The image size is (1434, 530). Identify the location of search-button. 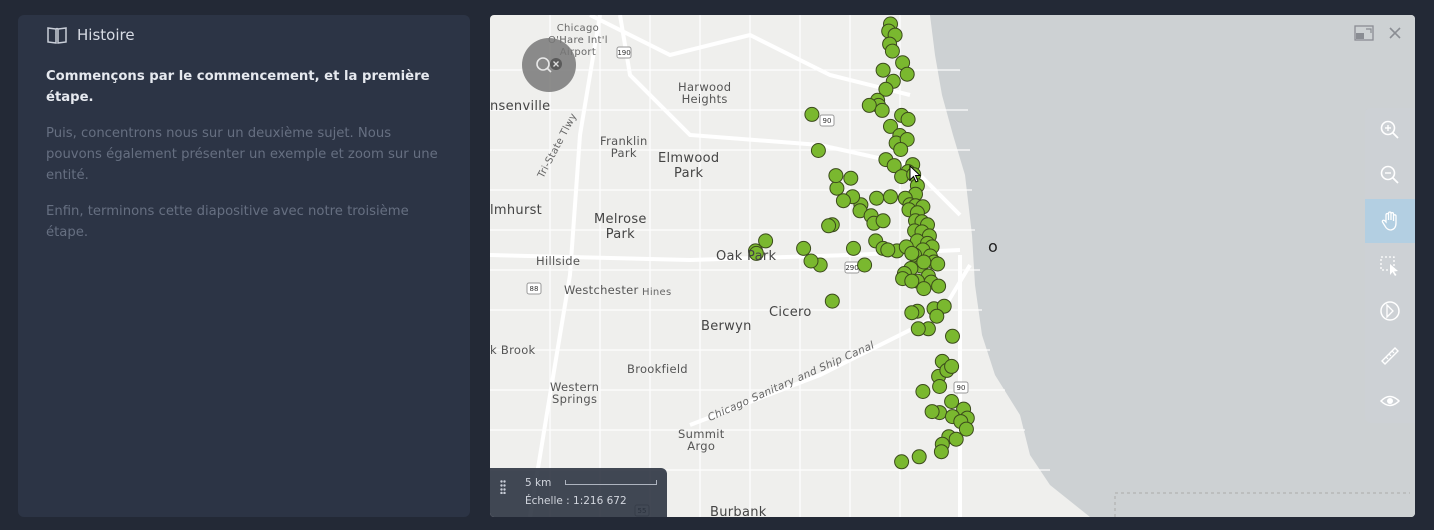
(549, 65).